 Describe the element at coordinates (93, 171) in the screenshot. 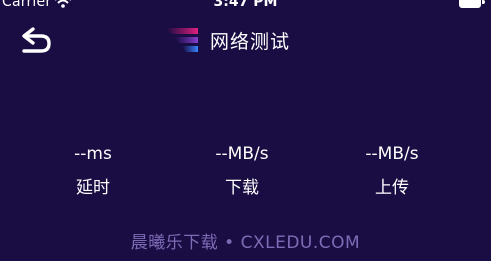

I see `latency-metric: --ms 延时` at that location.